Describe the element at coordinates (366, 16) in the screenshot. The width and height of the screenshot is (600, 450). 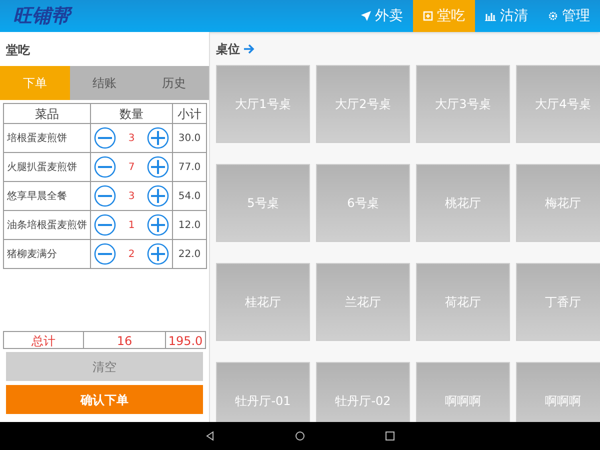
I see `send-icon` at that location.